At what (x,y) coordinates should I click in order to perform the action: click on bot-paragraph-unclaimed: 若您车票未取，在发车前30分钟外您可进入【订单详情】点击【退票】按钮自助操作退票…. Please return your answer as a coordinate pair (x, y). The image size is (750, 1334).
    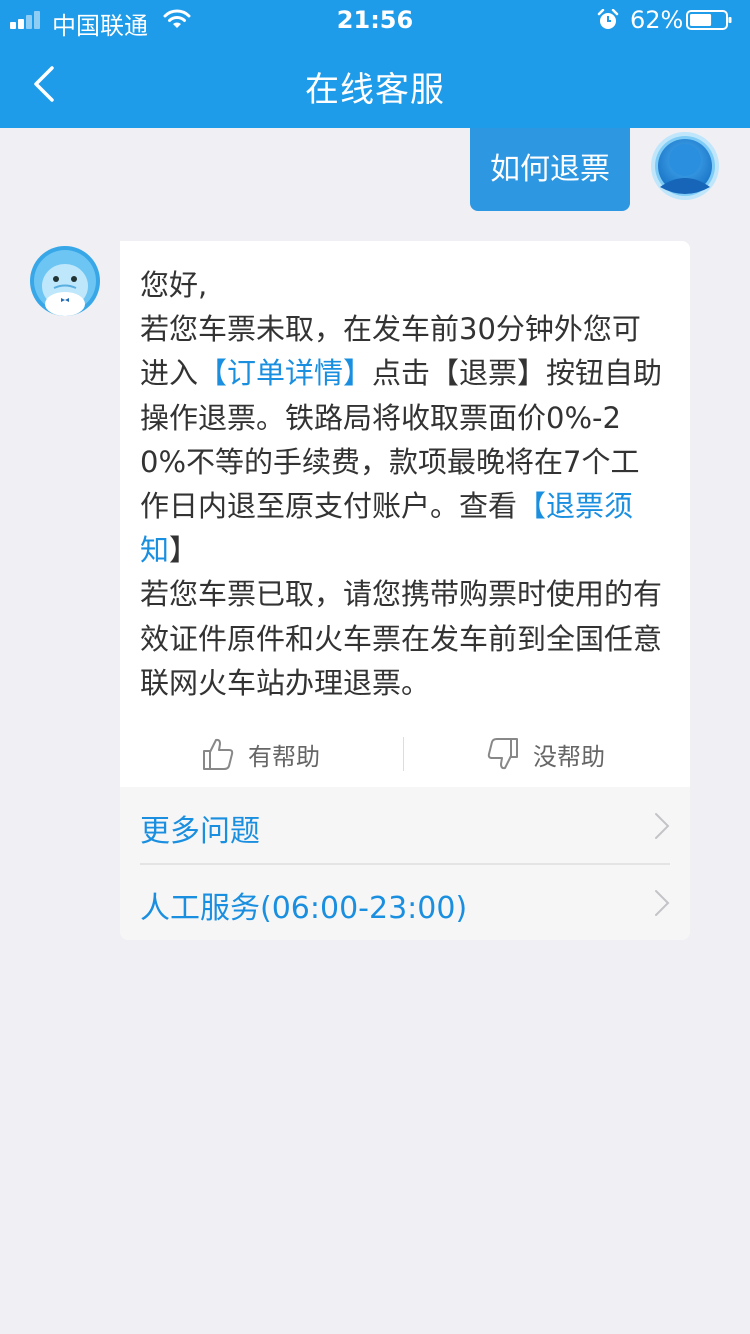
    Looking at the image, I should click on (402, 439).